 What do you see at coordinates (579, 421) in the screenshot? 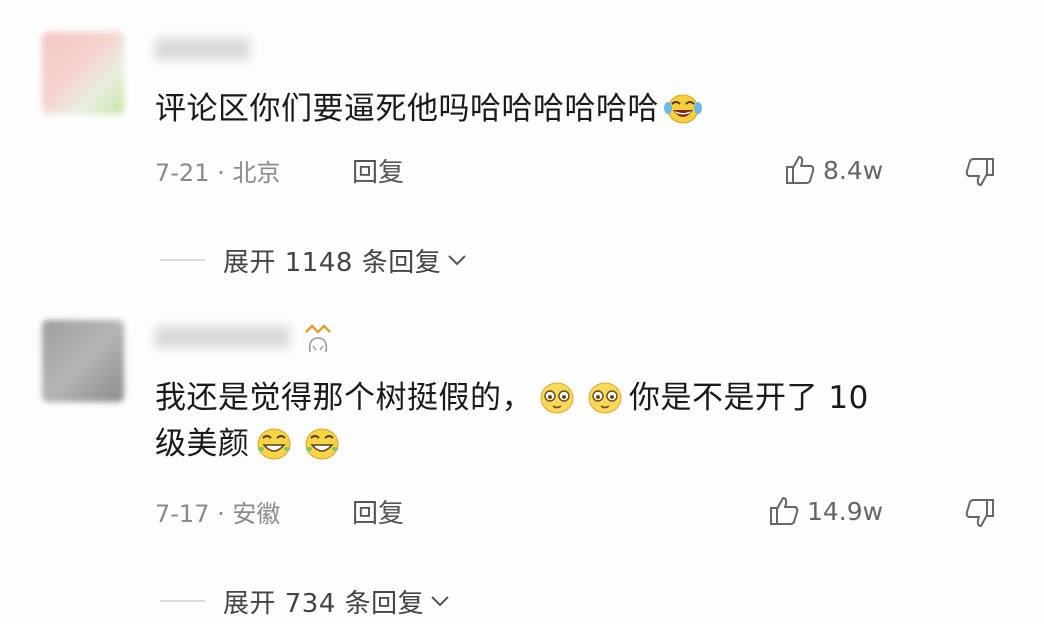
I see `comment-text: 我还是觉得那个树挺假的， 你是不是开了 10 级美颜` at bounding box center [579, 421].